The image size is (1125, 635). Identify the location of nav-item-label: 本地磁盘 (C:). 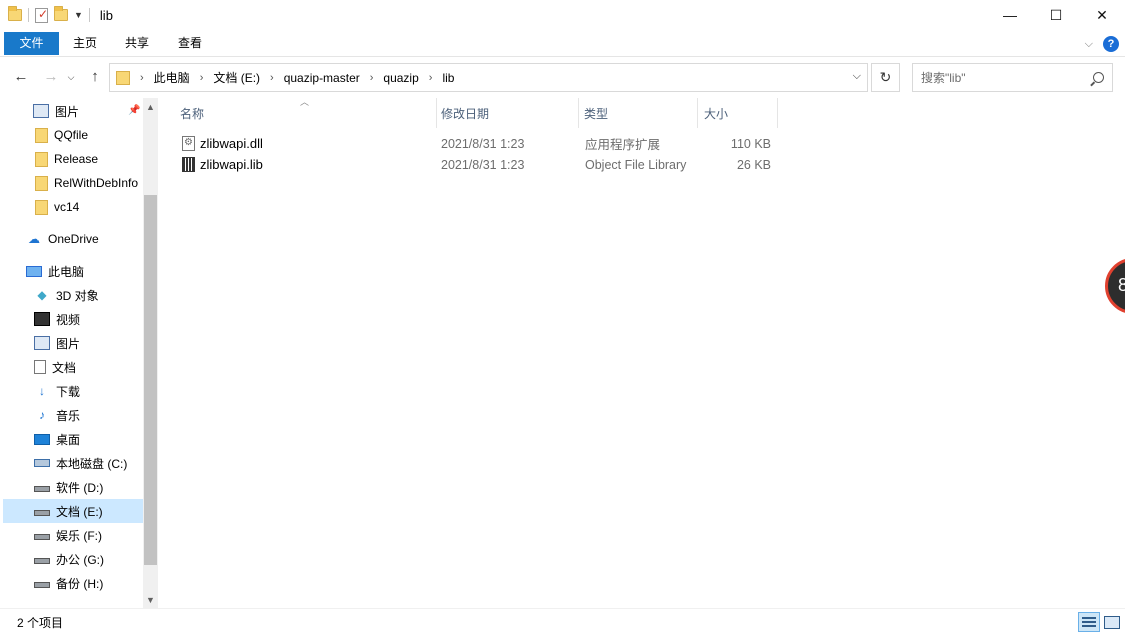
(92, 463).